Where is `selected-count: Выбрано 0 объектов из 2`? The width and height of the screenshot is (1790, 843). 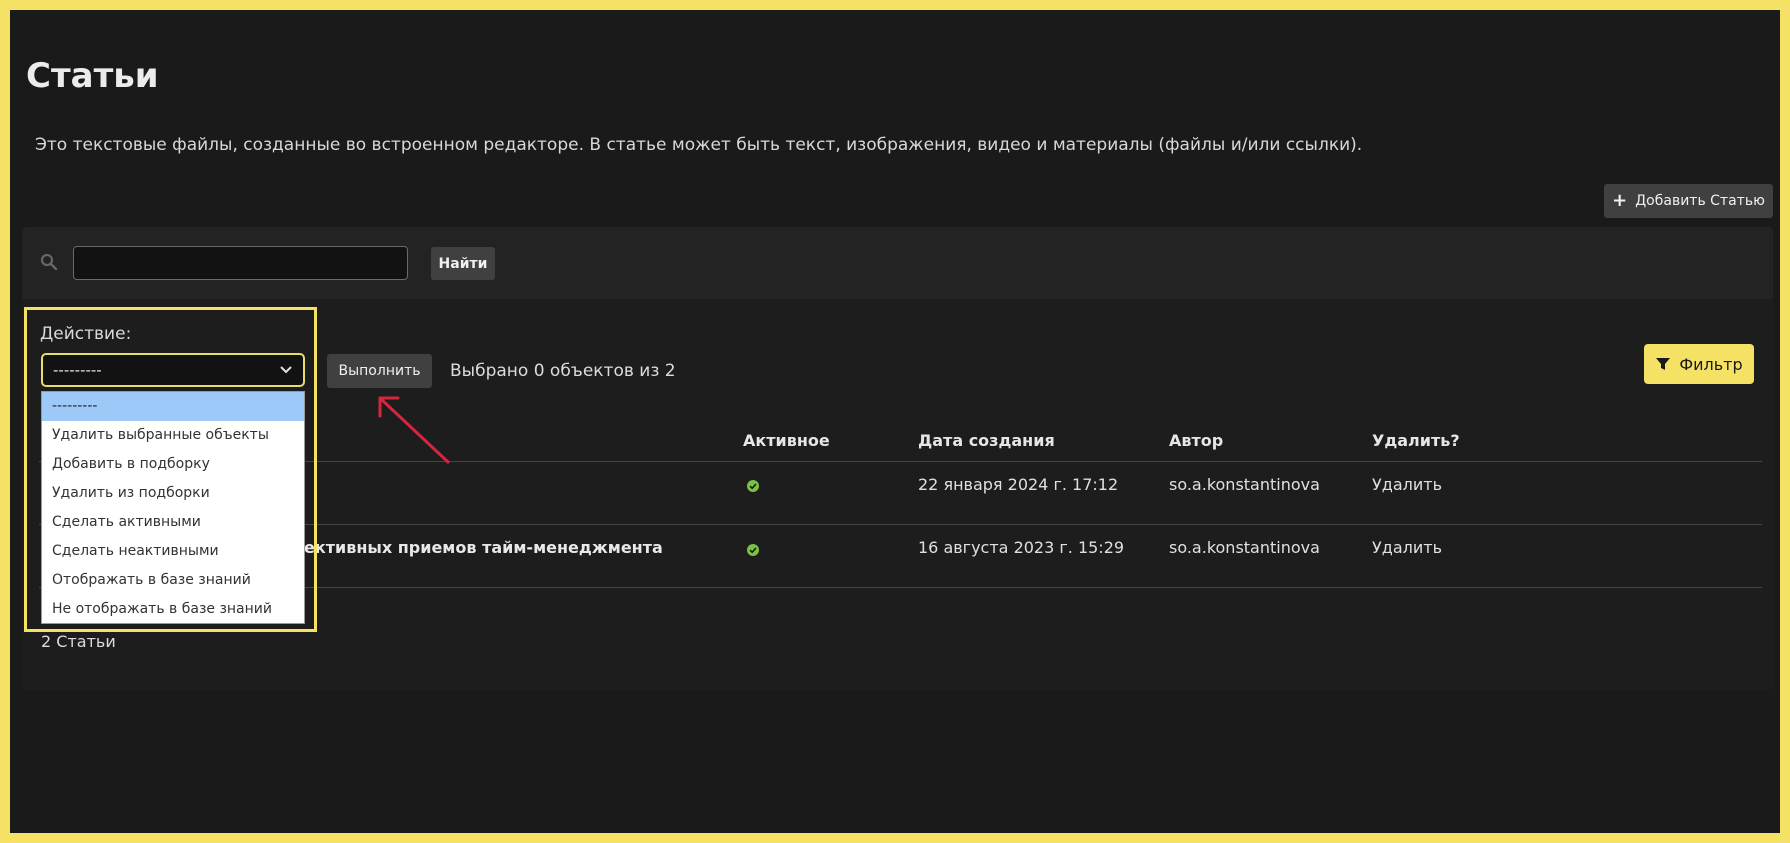
selected-count: Выбрано 0 объектов из 2 is located at coordinates (563, 371).